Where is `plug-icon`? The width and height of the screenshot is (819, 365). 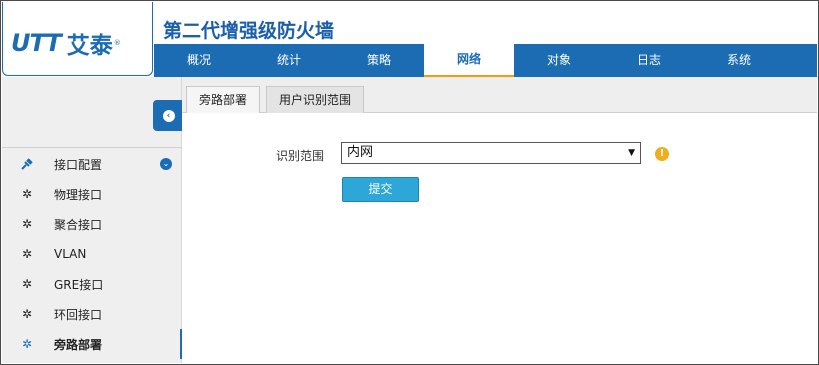
plug-icon is located at coordinates (27, 164).